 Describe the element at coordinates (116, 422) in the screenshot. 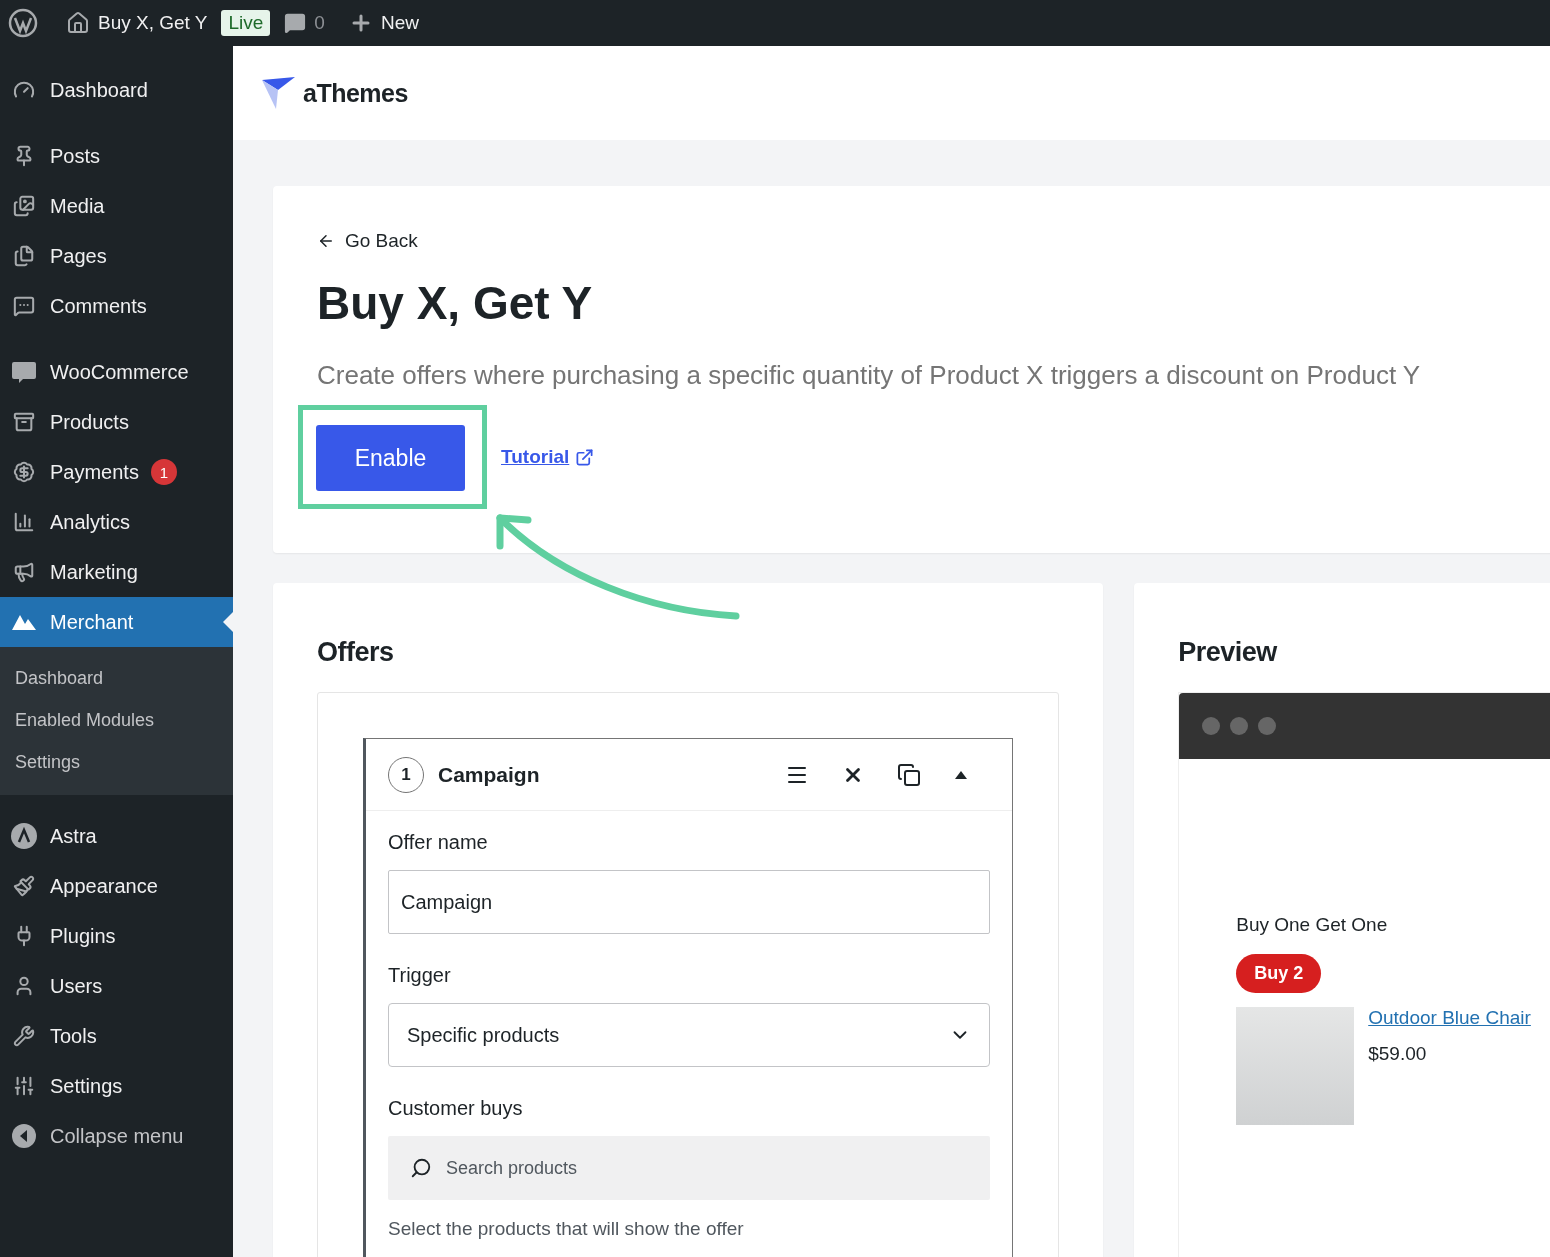

I see `sidebar-item: Products` at that location.